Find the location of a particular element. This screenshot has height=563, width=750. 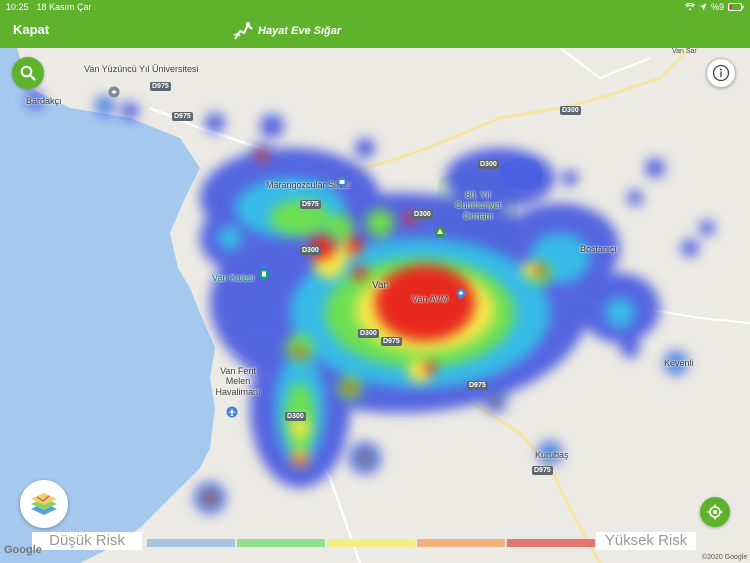

map-layers-icon is located at coordinates (44, 504).